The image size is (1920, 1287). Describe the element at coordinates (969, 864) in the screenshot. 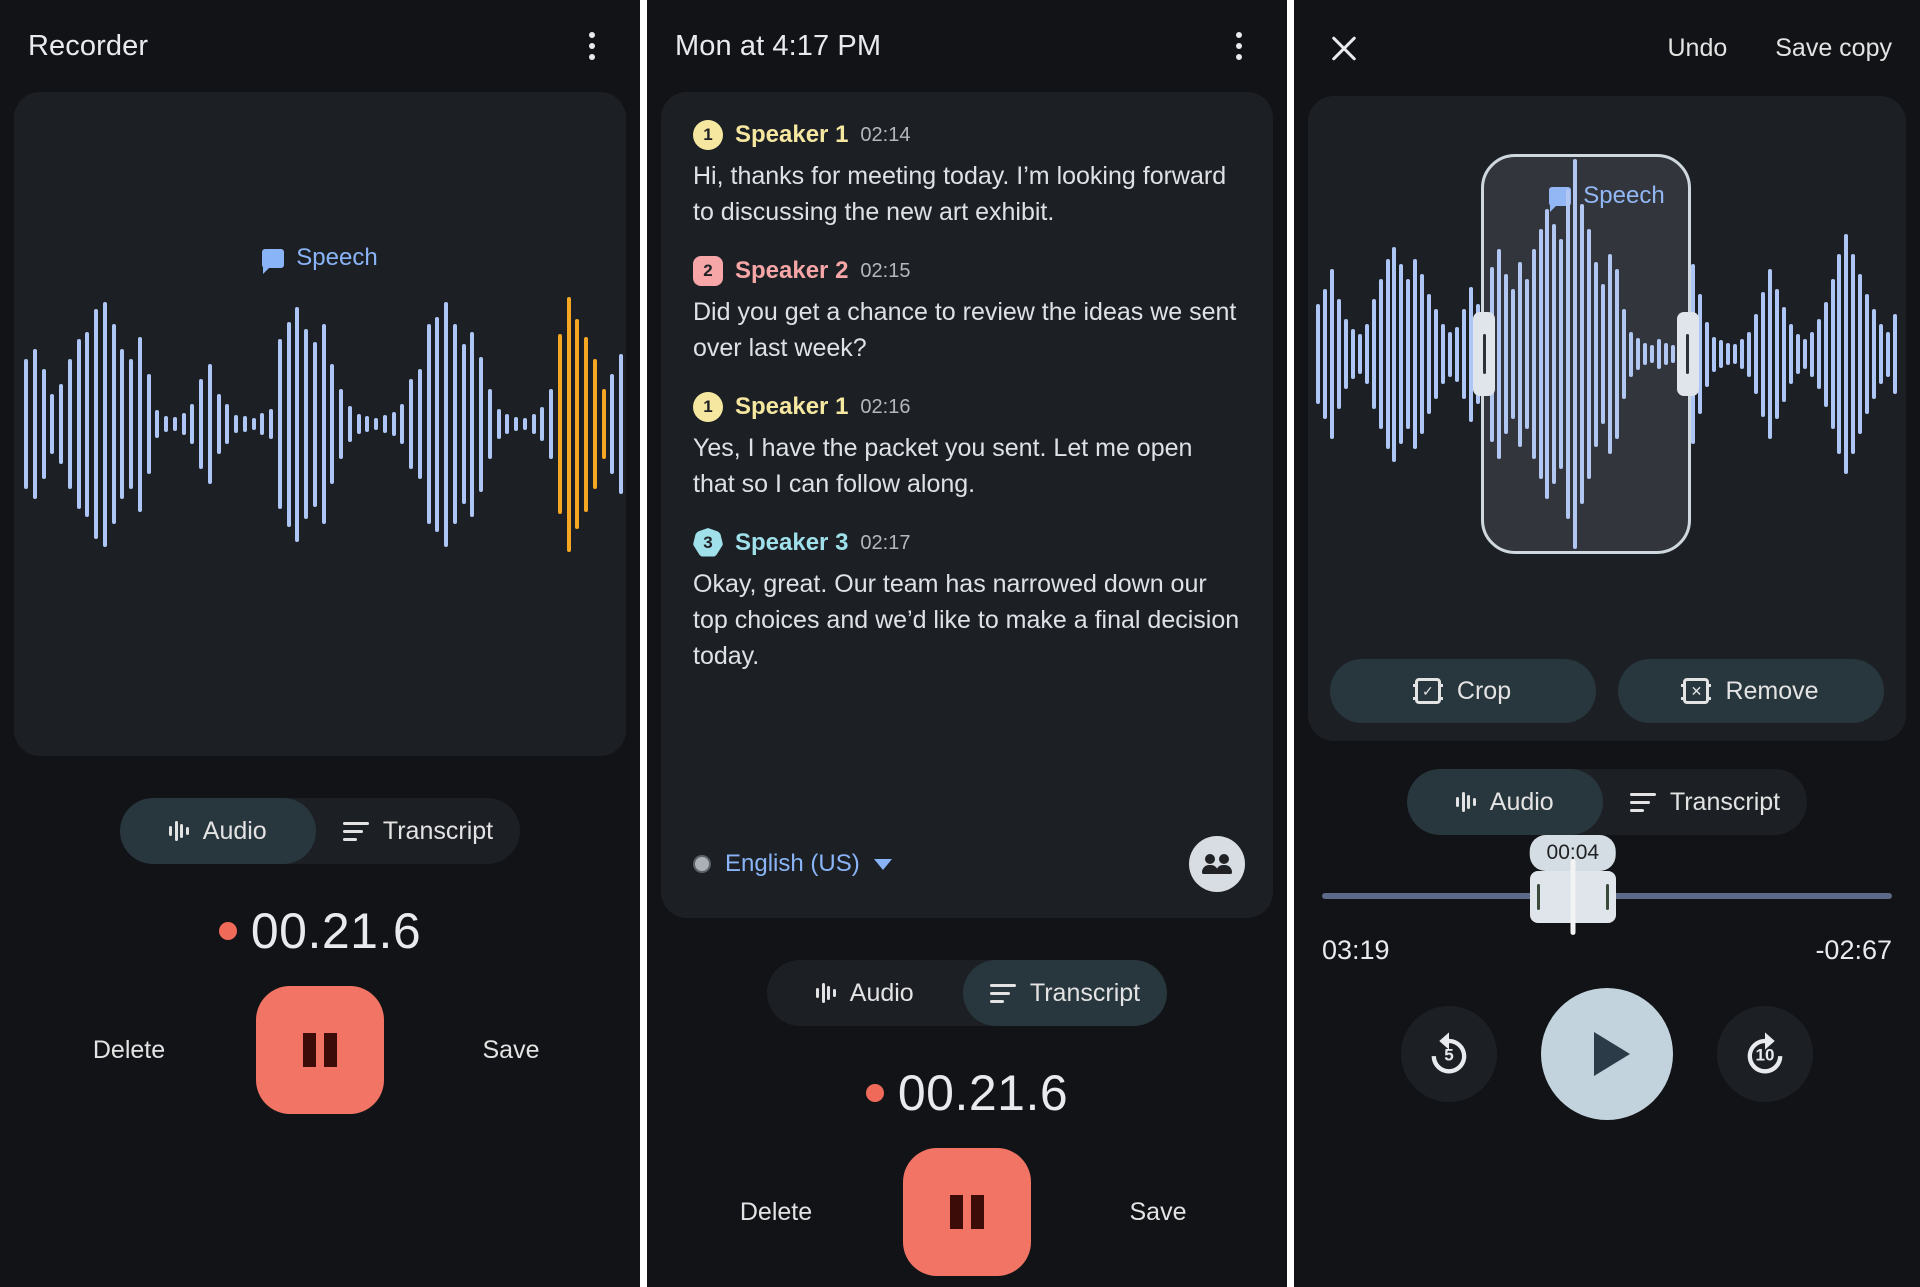

I see `transcript-footer: English (US)` at that location.